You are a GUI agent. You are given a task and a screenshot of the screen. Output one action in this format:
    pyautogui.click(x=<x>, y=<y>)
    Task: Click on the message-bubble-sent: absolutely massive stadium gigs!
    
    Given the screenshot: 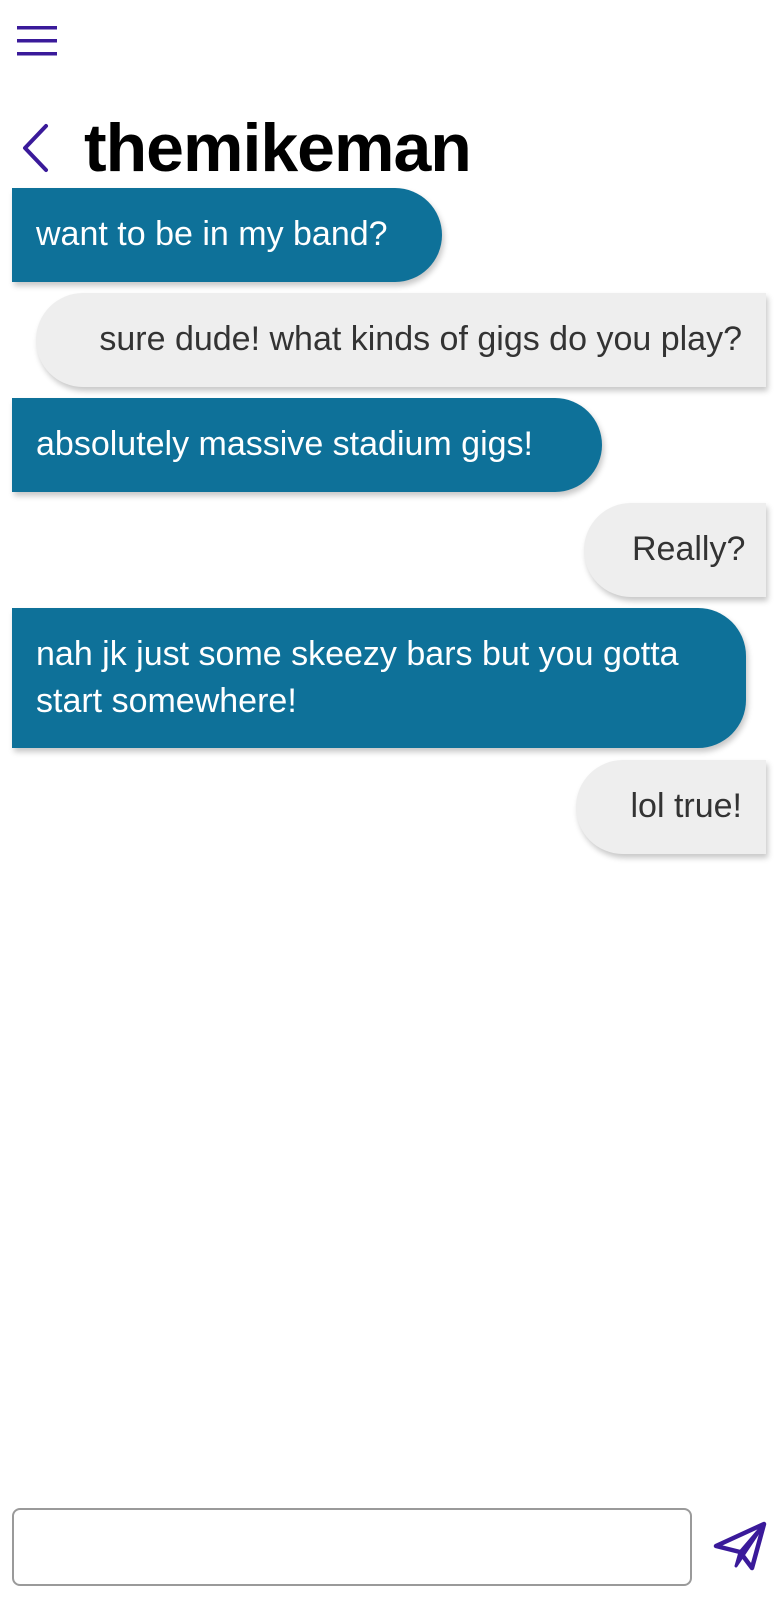 What is the action you would take?
    pyautogui.click(x=307, y=445)
    